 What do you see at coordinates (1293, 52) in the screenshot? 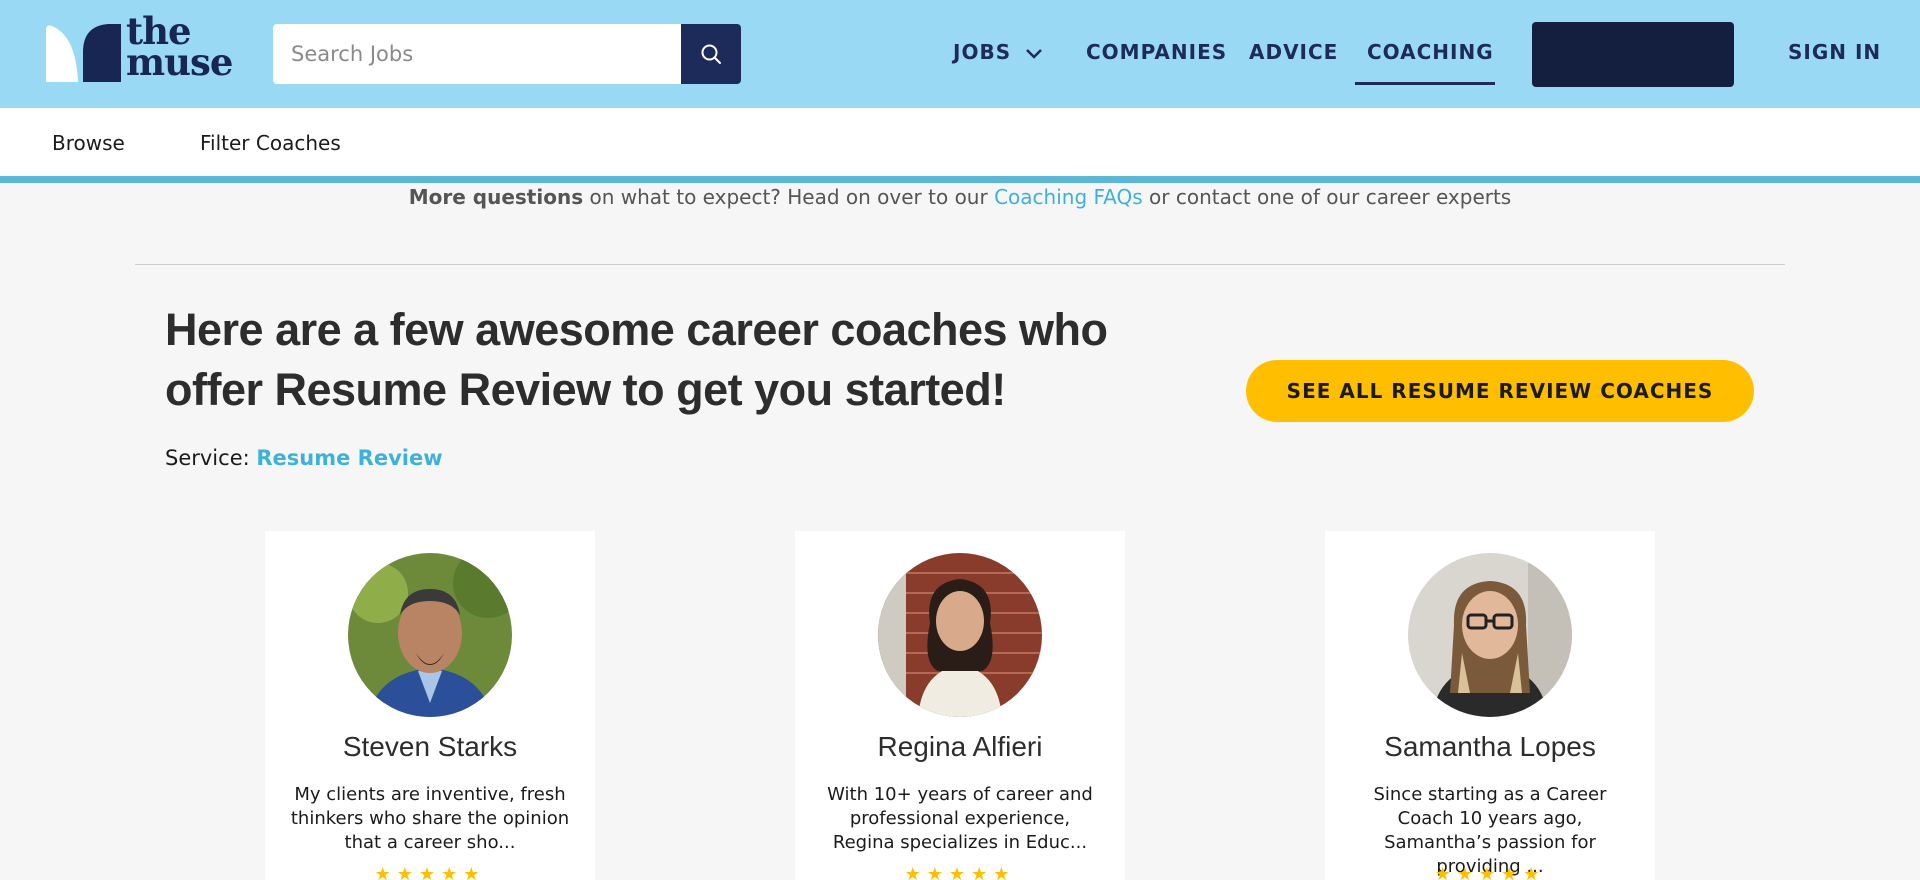
I see `nav-advice: ADVICE` at bounding box center [1293, 52].